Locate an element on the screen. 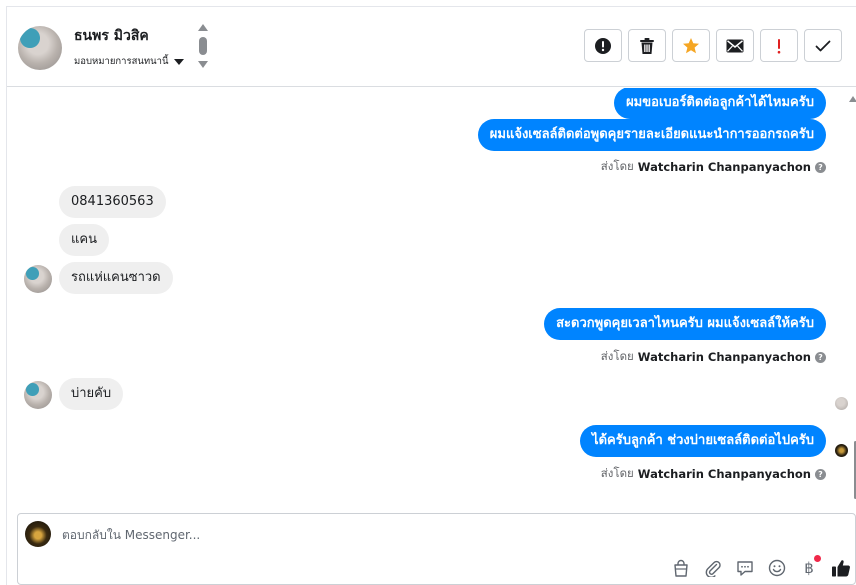 The width and height of the screenshot is (856, 585). star-icon is located at coordinates (691, 45).